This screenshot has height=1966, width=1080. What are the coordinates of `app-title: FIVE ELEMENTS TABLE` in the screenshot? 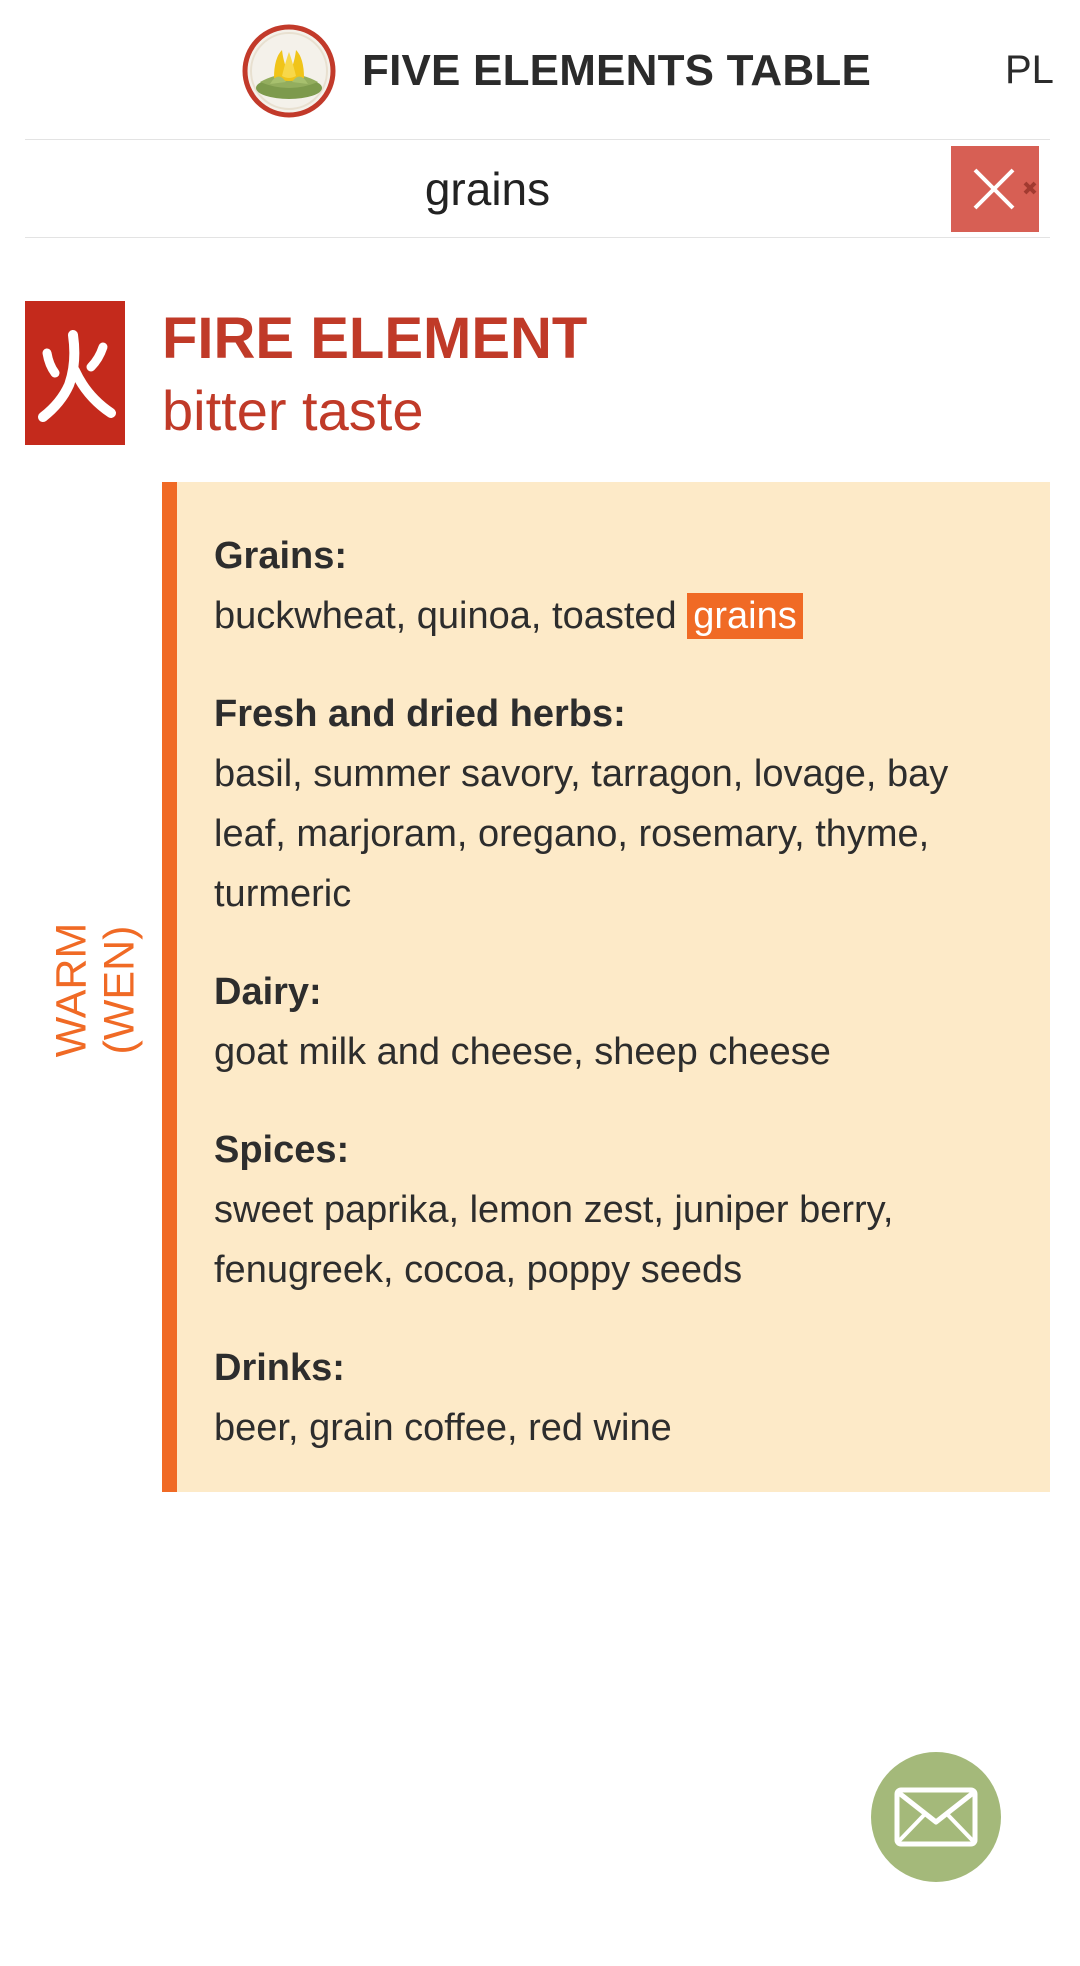 It's located at (617, 70).